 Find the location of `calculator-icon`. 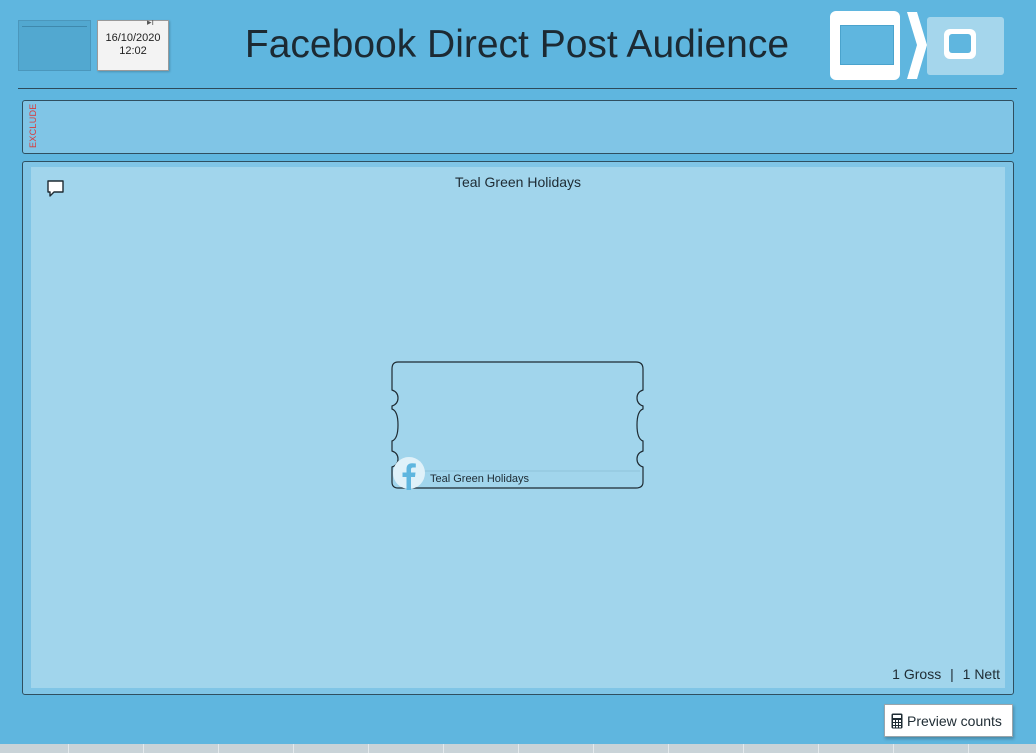

calculator-icon is located at coordinates (897, 720).